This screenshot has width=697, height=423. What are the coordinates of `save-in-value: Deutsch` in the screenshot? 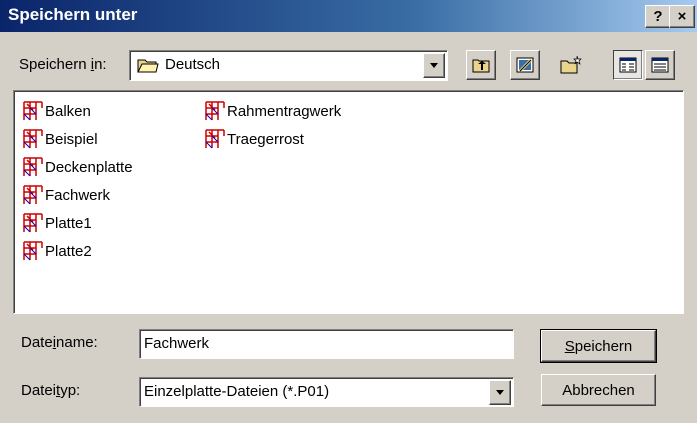 It's located at (193, 64).